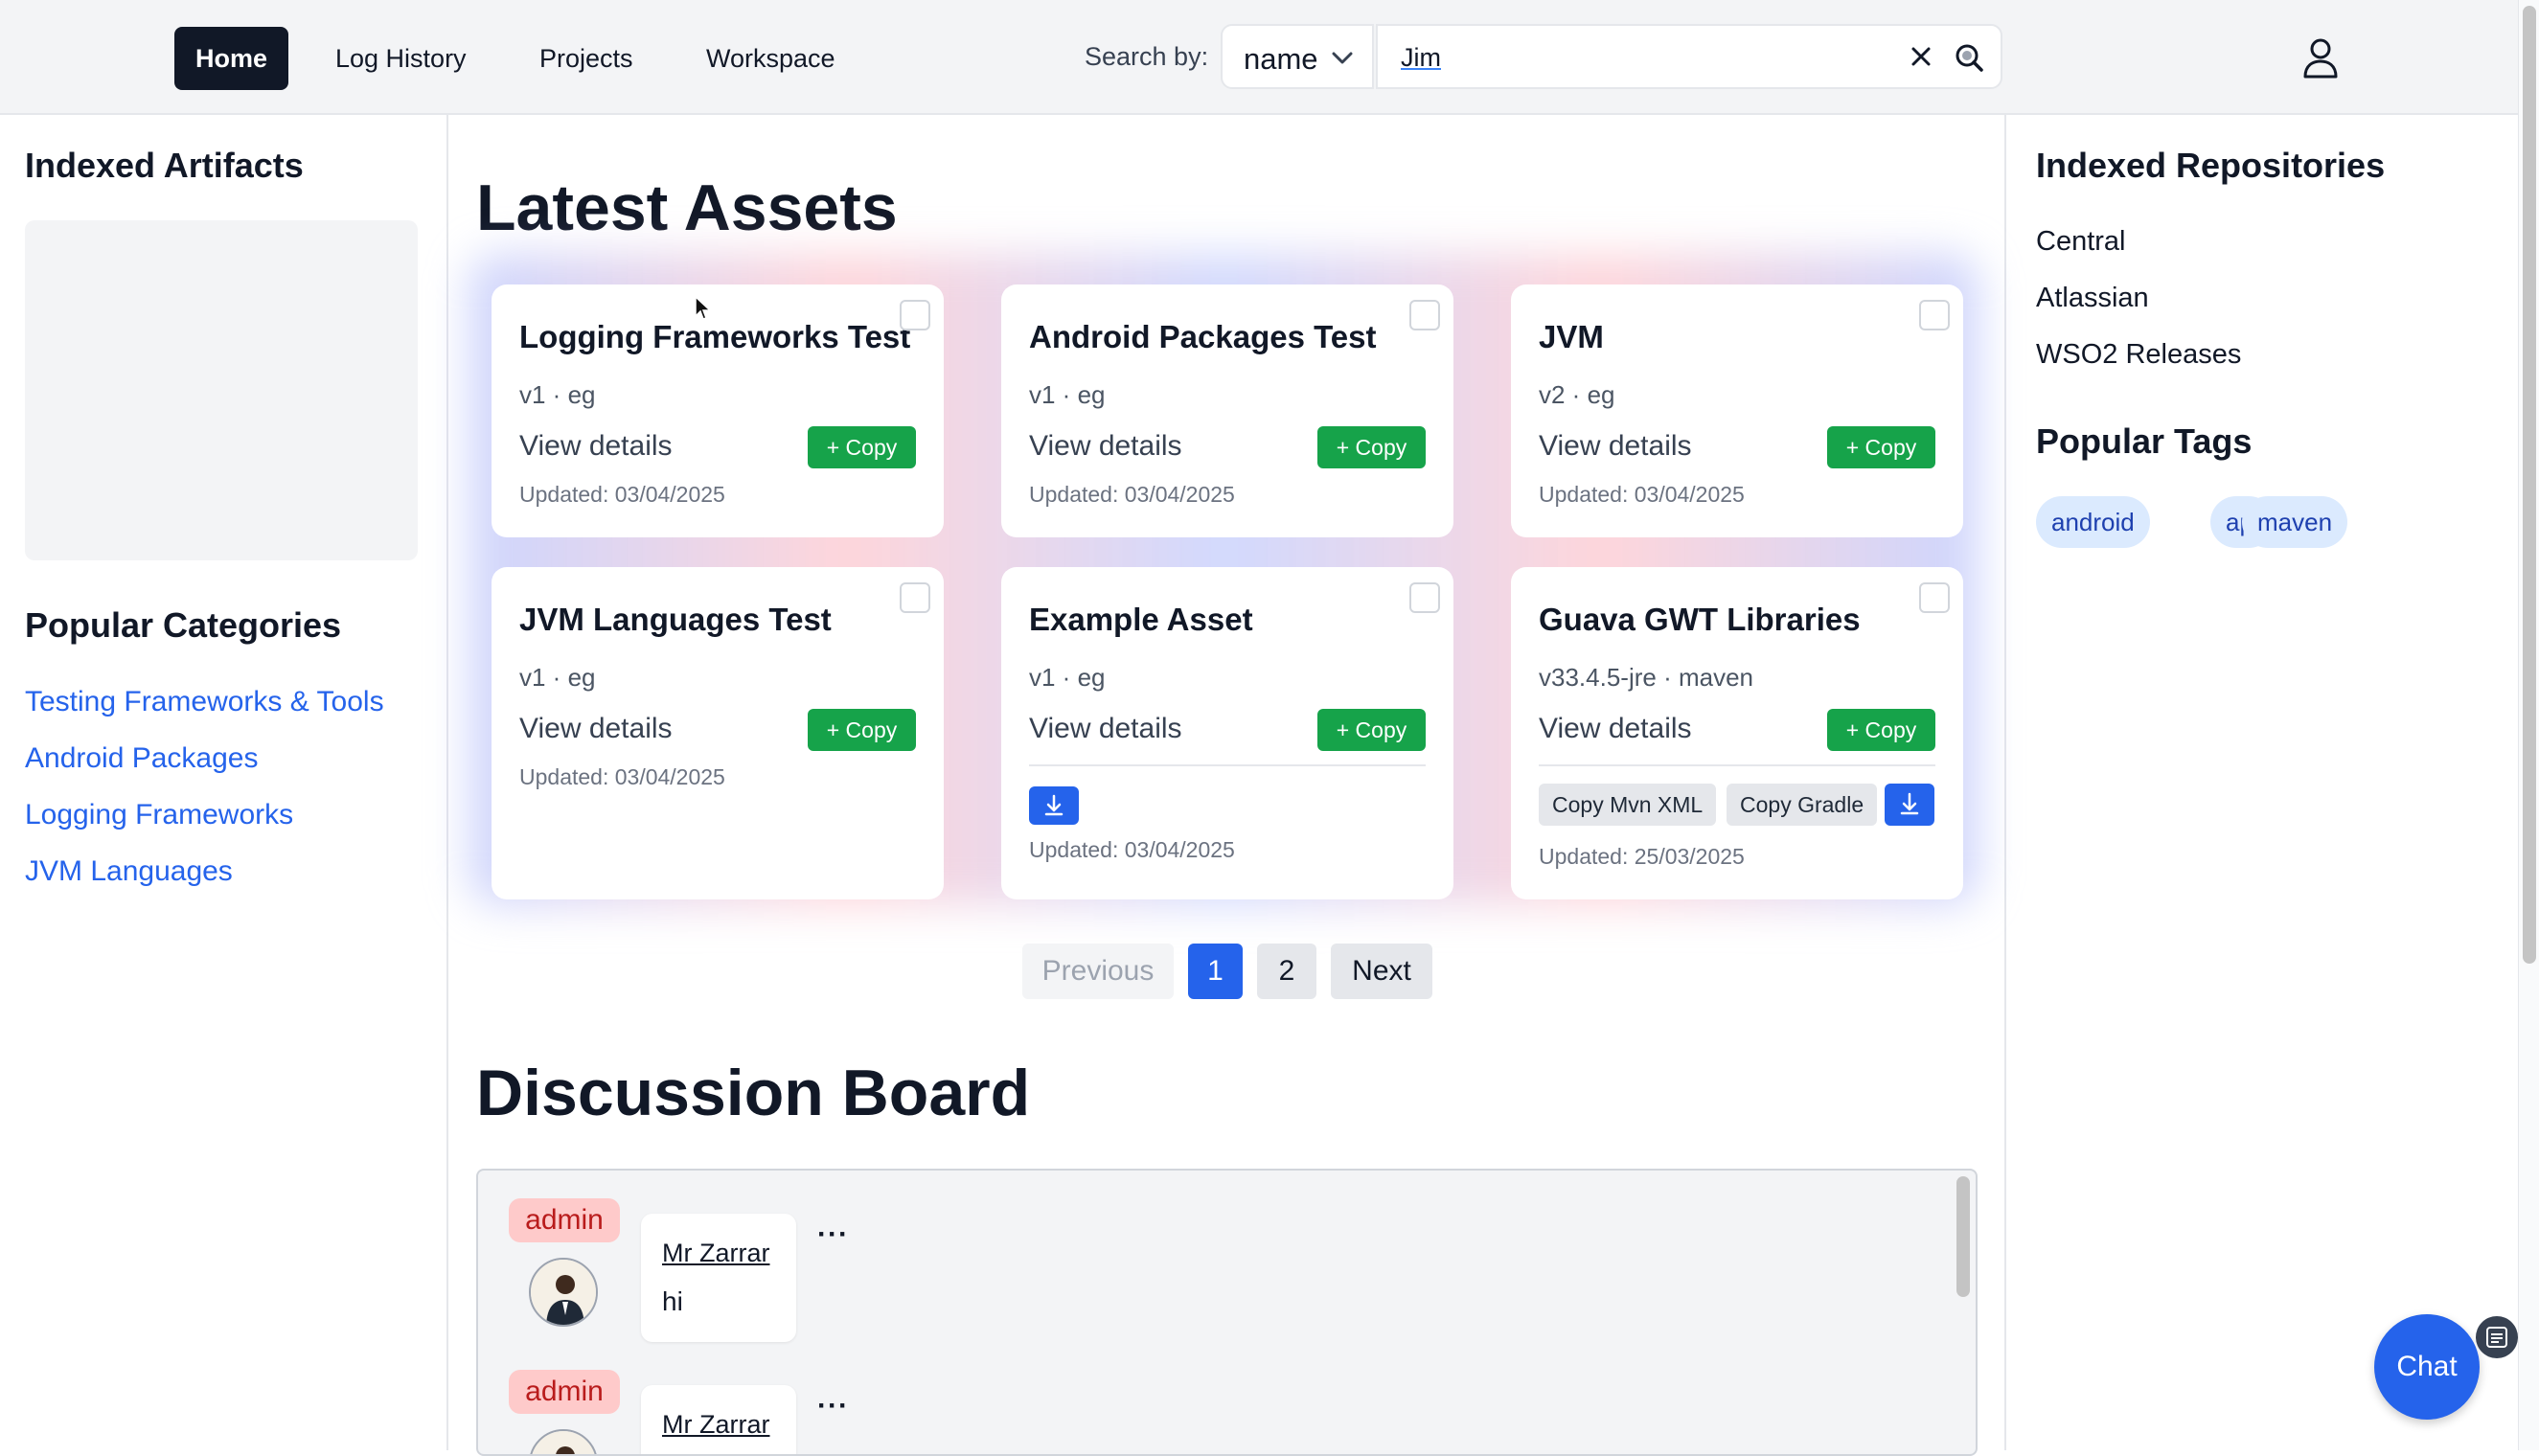 This screenshot has height=1456, width=2539. Describe the element at coordinates (2497, 1337) in the screenshot. I see `capture-icon` at that location.